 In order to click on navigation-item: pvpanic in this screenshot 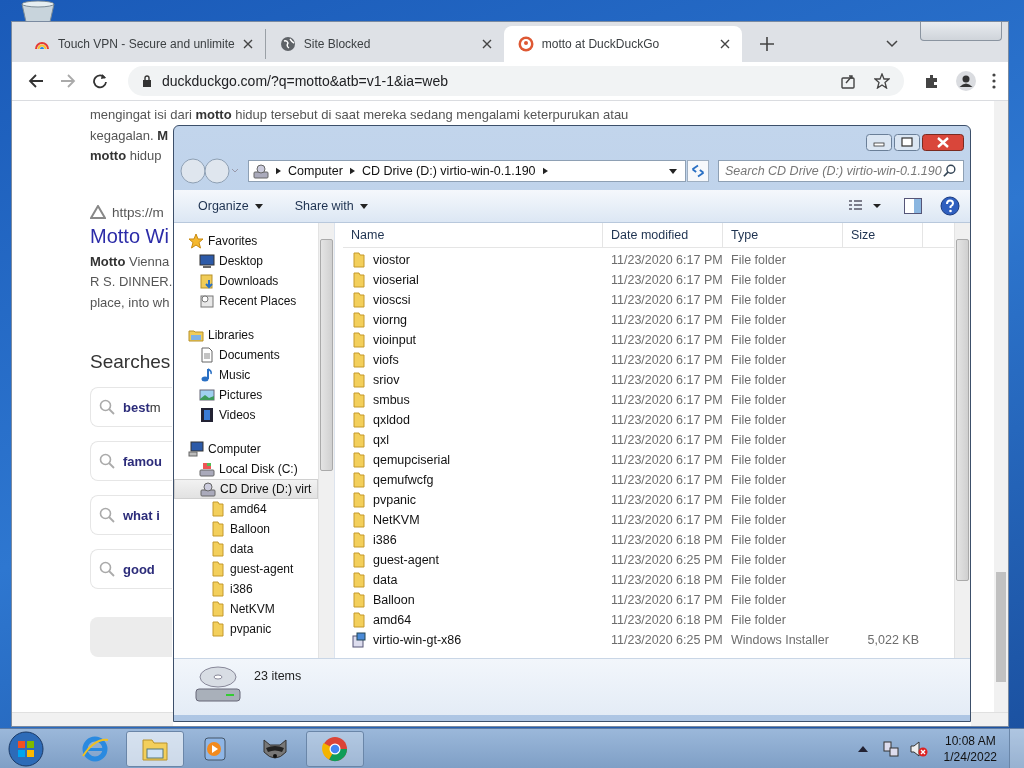, I will do `click(246, 629)`.